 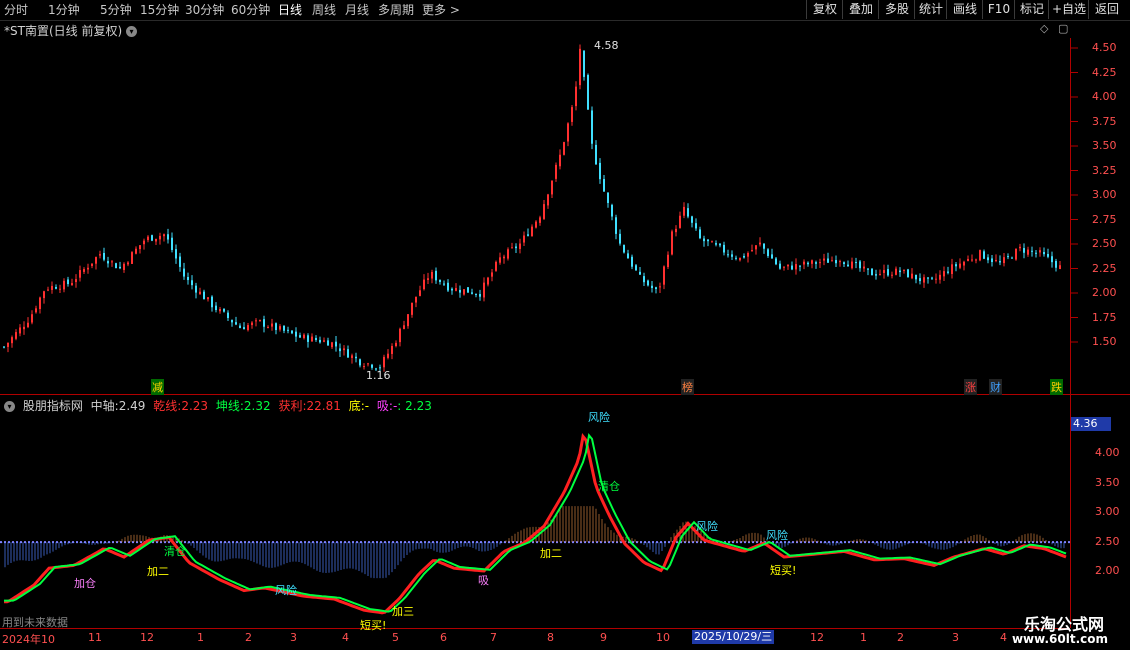 What do you see at coordinates (159, 10) in the screenshot?
I see `period-tab-15min: 15分钟` at bounding box center [159, 10].